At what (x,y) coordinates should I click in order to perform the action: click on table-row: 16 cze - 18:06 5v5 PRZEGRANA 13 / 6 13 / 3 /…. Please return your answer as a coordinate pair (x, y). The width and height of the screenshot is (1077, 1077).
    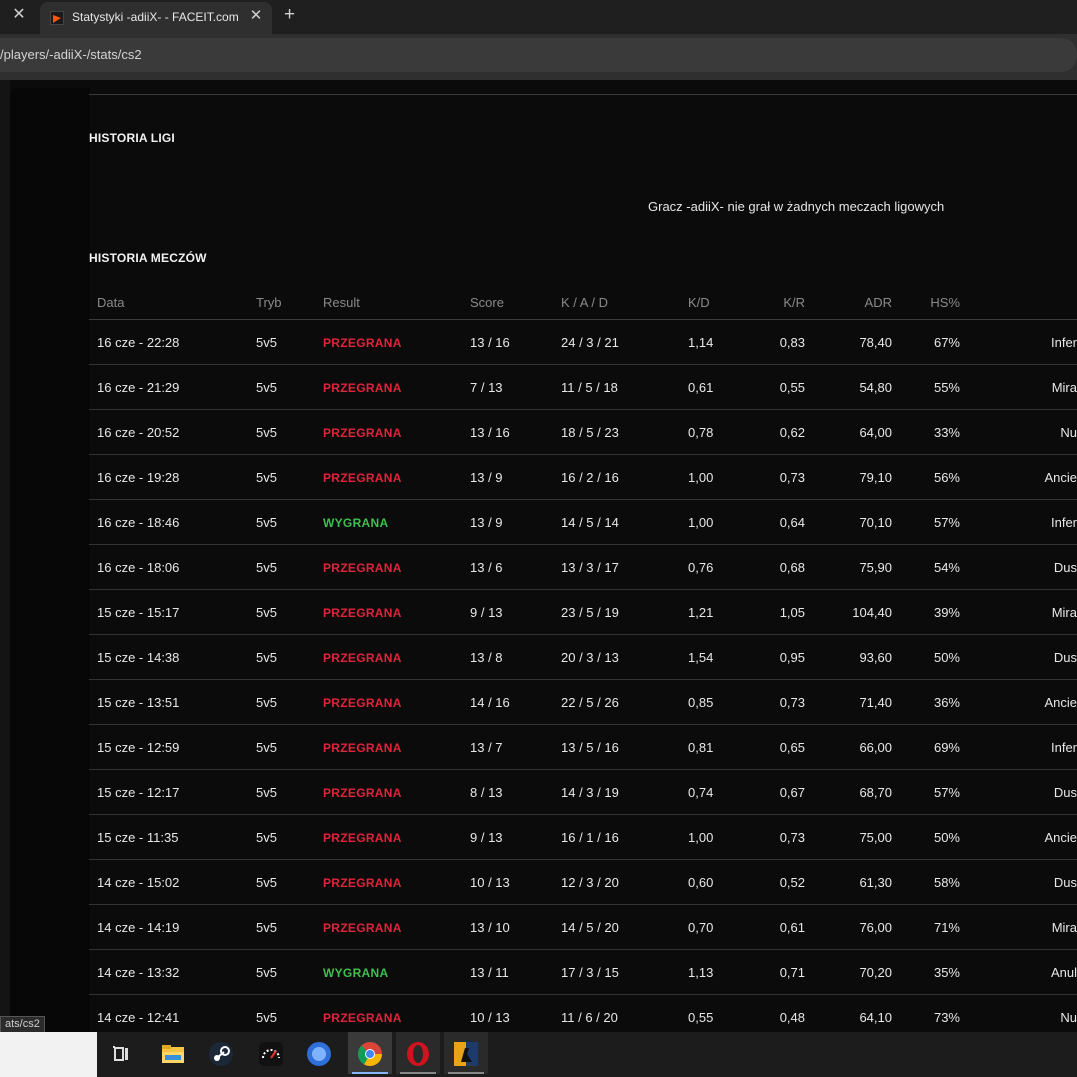
    Looking at the image, I should click on (583, 567).